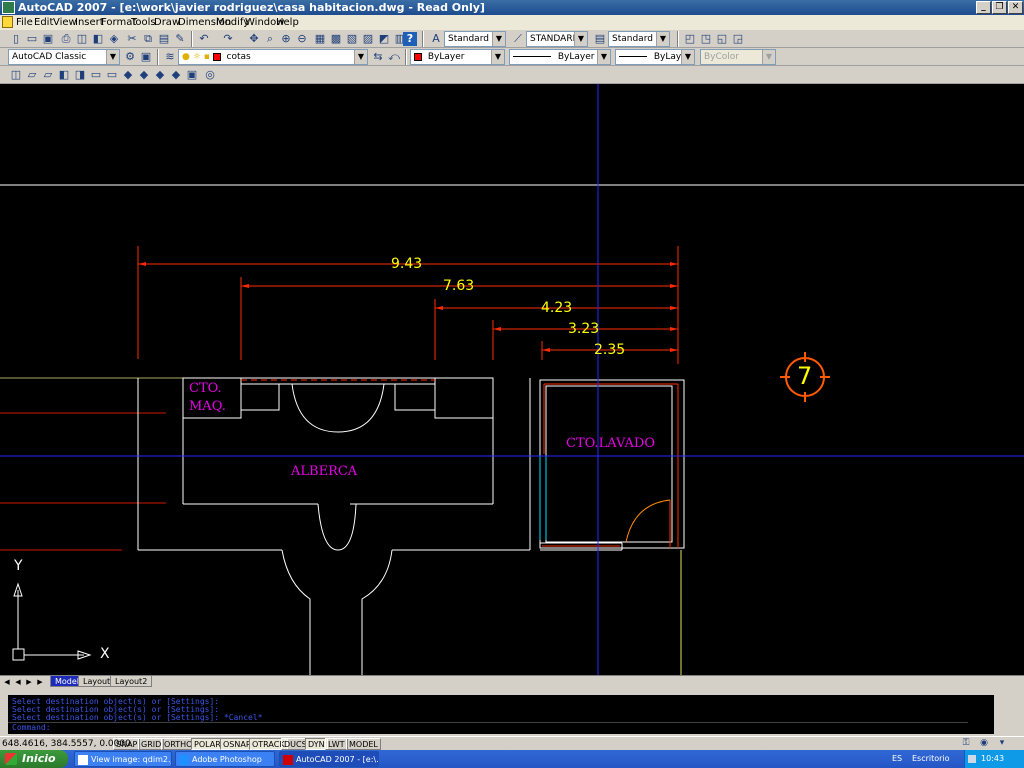 This screenshot has width=1024, height=768. I want to click on layer-dropdown: ● ☼ ▪ cotas ▼, so click(273, 57).